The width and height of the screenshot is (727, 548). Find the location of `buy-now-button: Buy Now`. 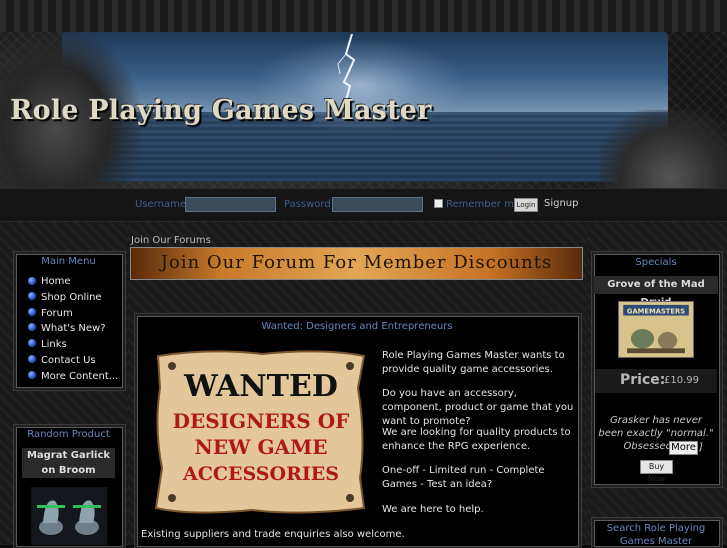

buy-now-button: Buy Now is located at coordinates (656, 471).